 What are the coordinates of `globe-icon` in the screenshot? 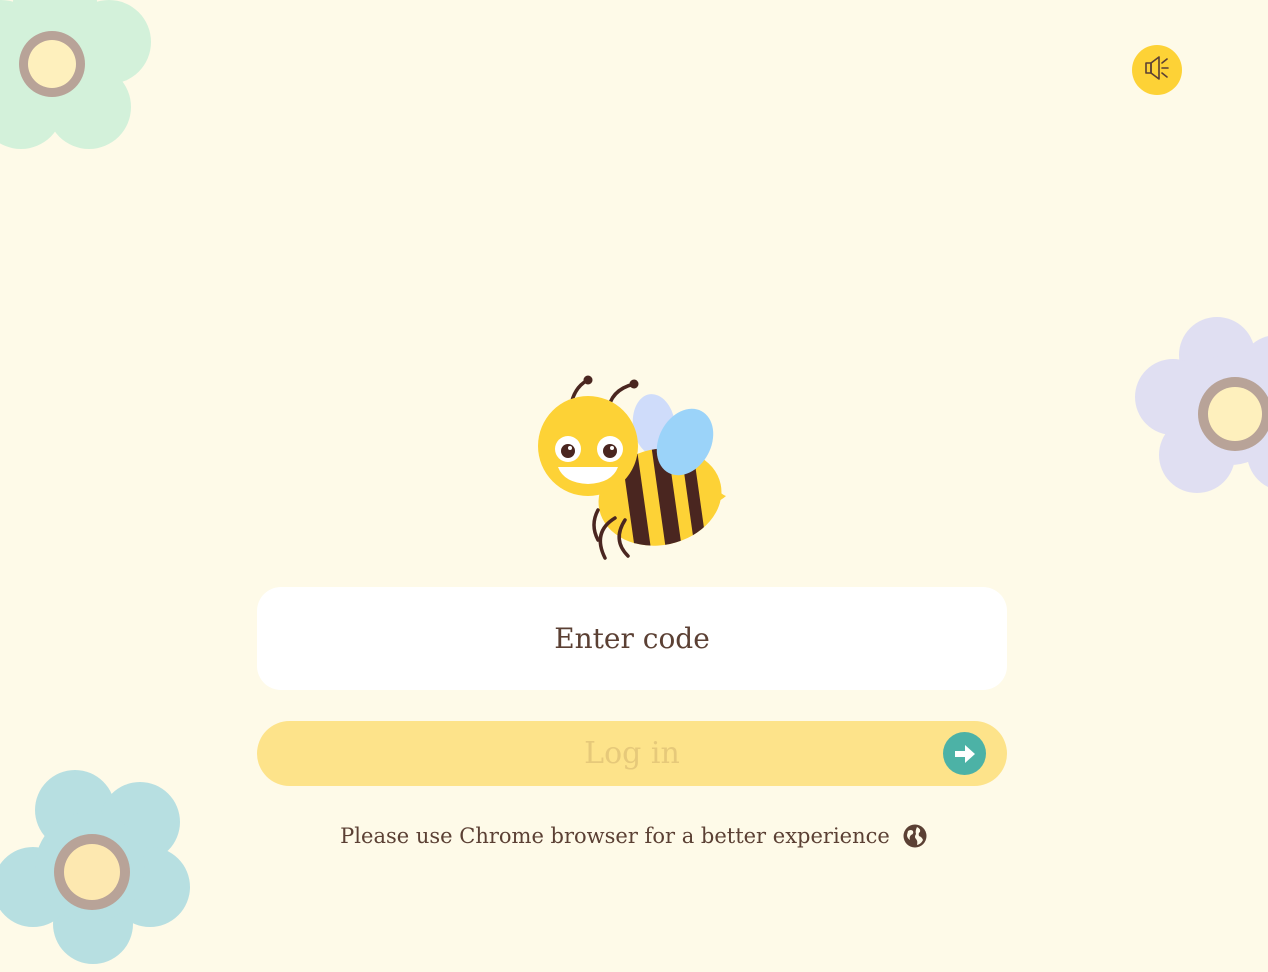 It's located at (915, 836).